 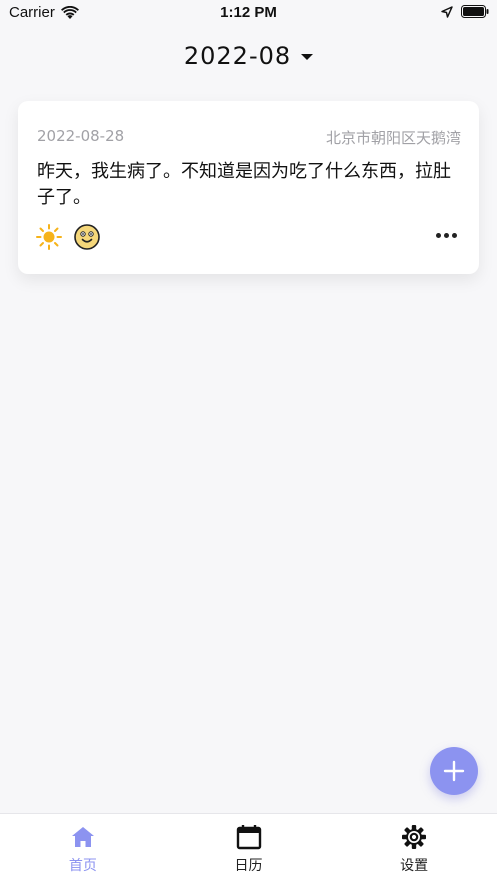 I want to click on tab-settings: 设置, so click(x=414, y=848).